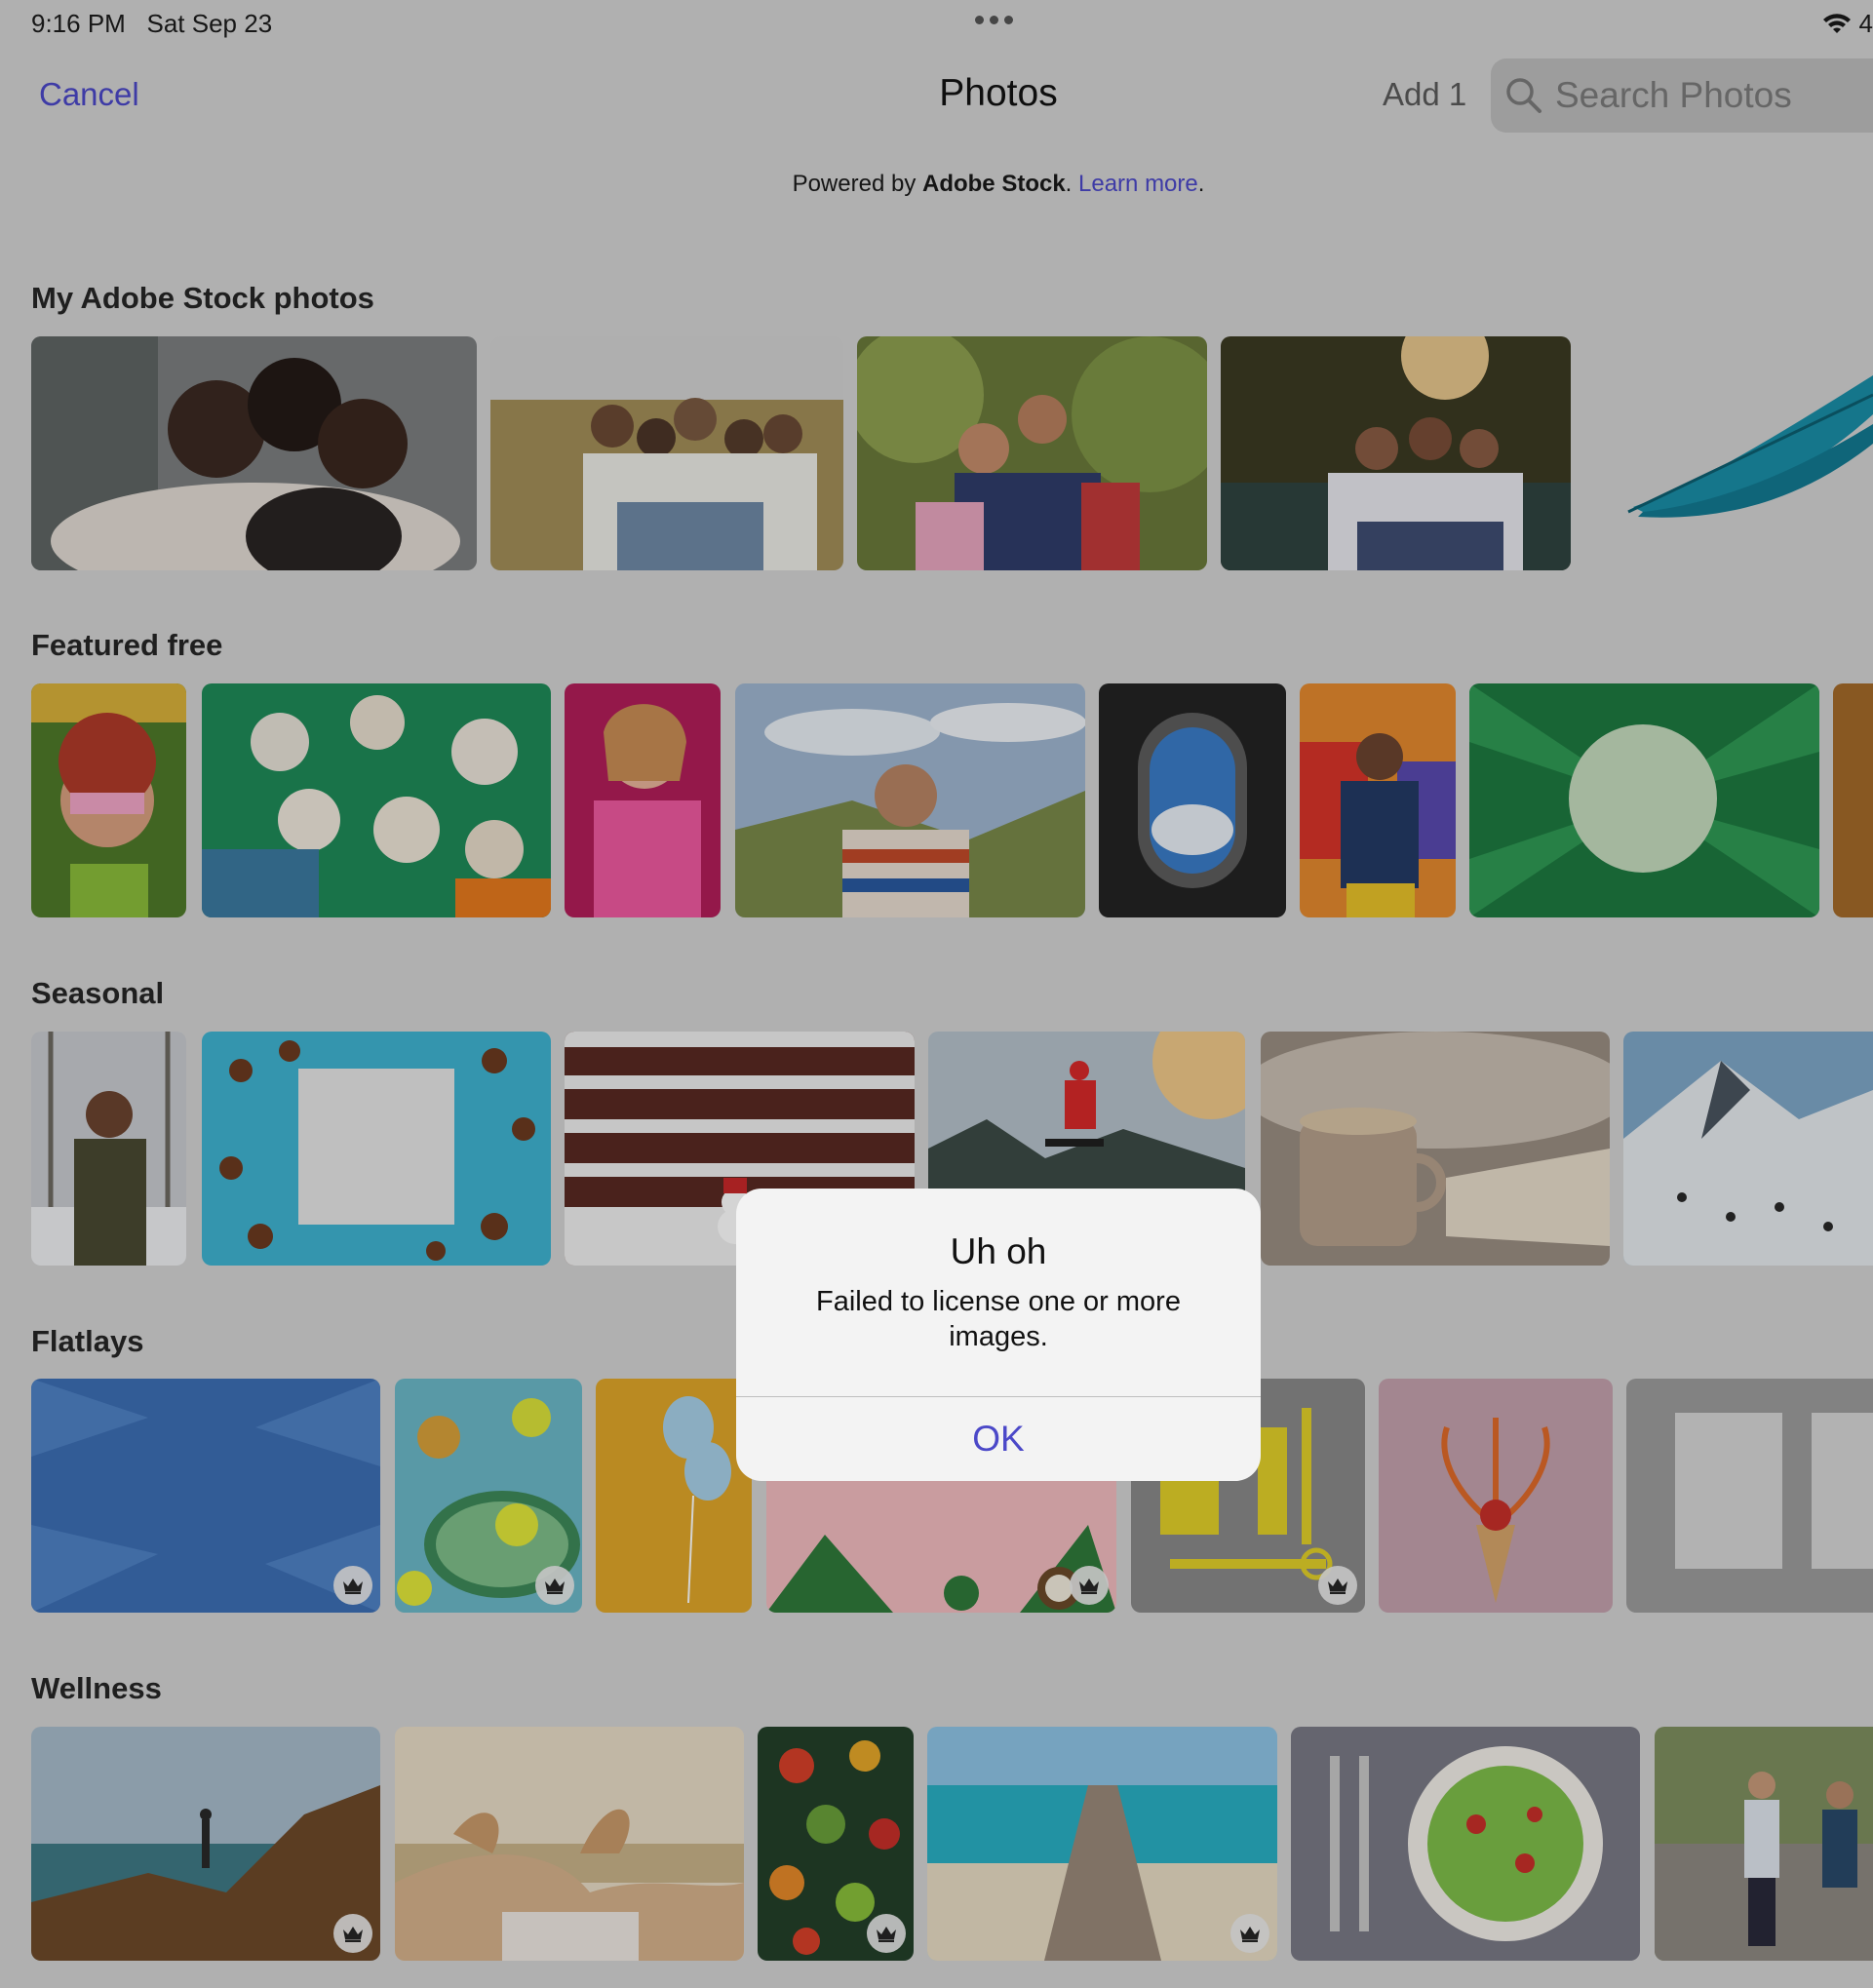  What do you see at coordinates (999, 1251) in the screenshot?
I see `alert-title: Uh oh` at bounding box center [999, 1251].